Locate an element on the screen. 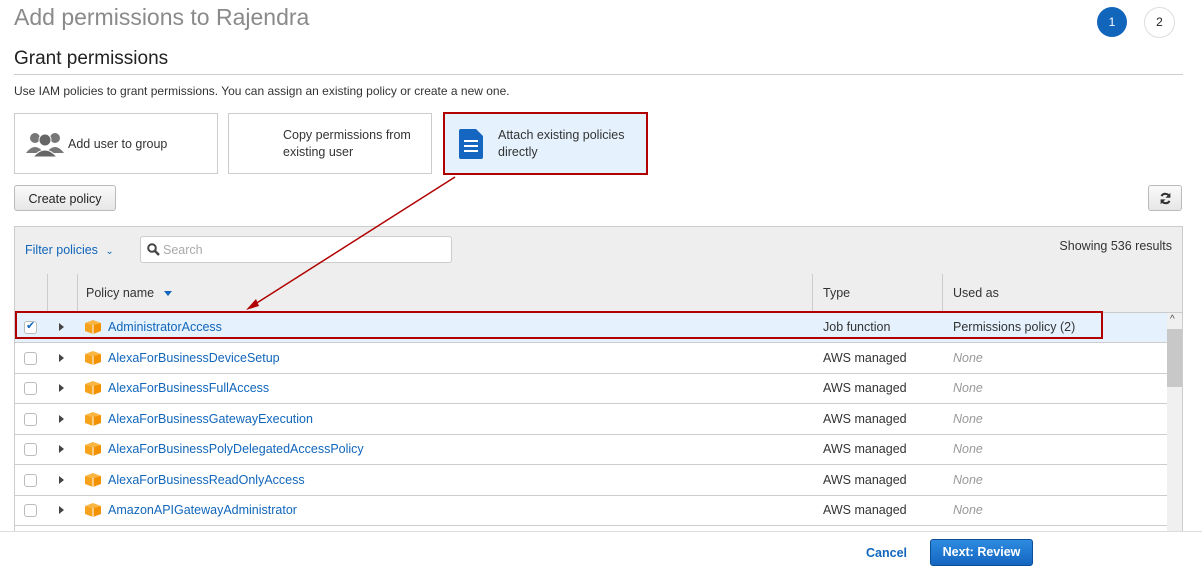 The width and height of the screenshot is (1202, 574). header-label: Policy name is located at coordinates (120, 293).